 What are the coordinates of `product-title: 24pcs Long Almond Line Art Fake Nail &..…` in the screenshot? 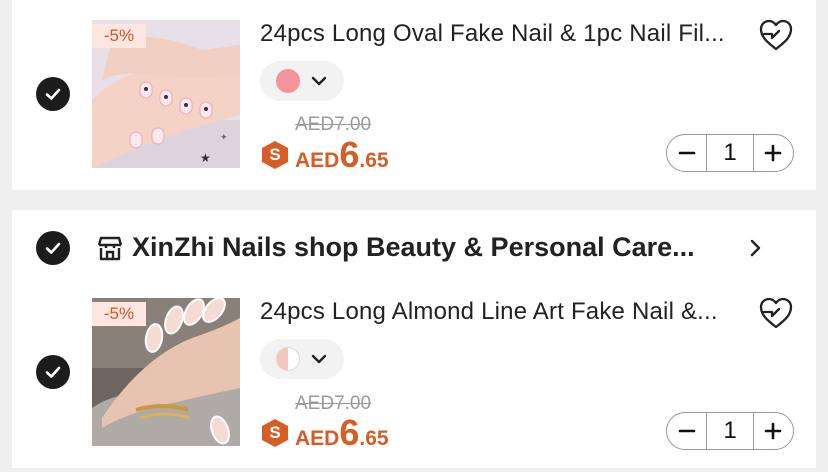 It's located at (499, 312).